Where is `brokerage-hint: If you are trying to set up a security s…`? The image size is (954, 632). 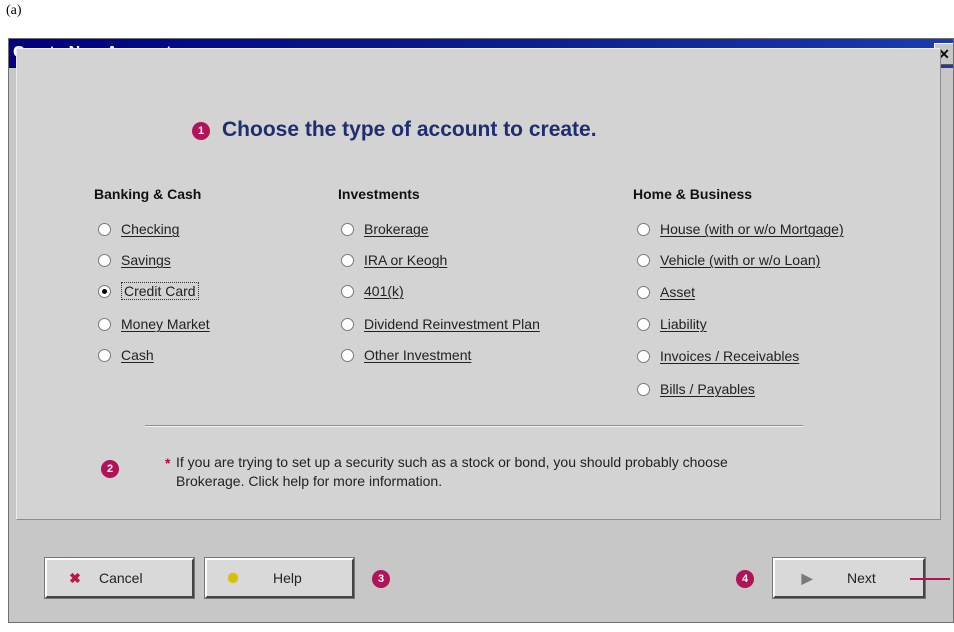
brokerage-hint: If you are trying to set up a security s… is located at coordinates (452, 471).